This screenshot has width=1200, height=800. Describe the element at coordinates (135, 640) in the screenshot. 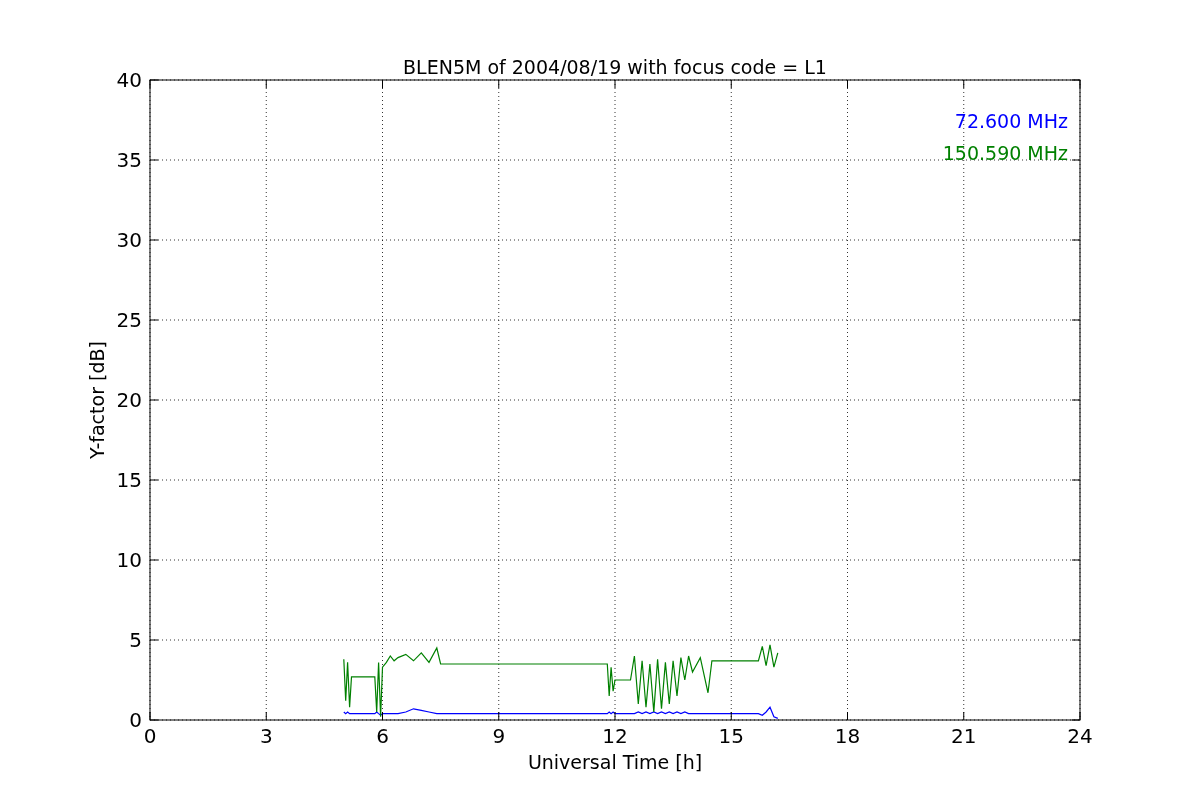

I see `tick-label: 5` at that location.